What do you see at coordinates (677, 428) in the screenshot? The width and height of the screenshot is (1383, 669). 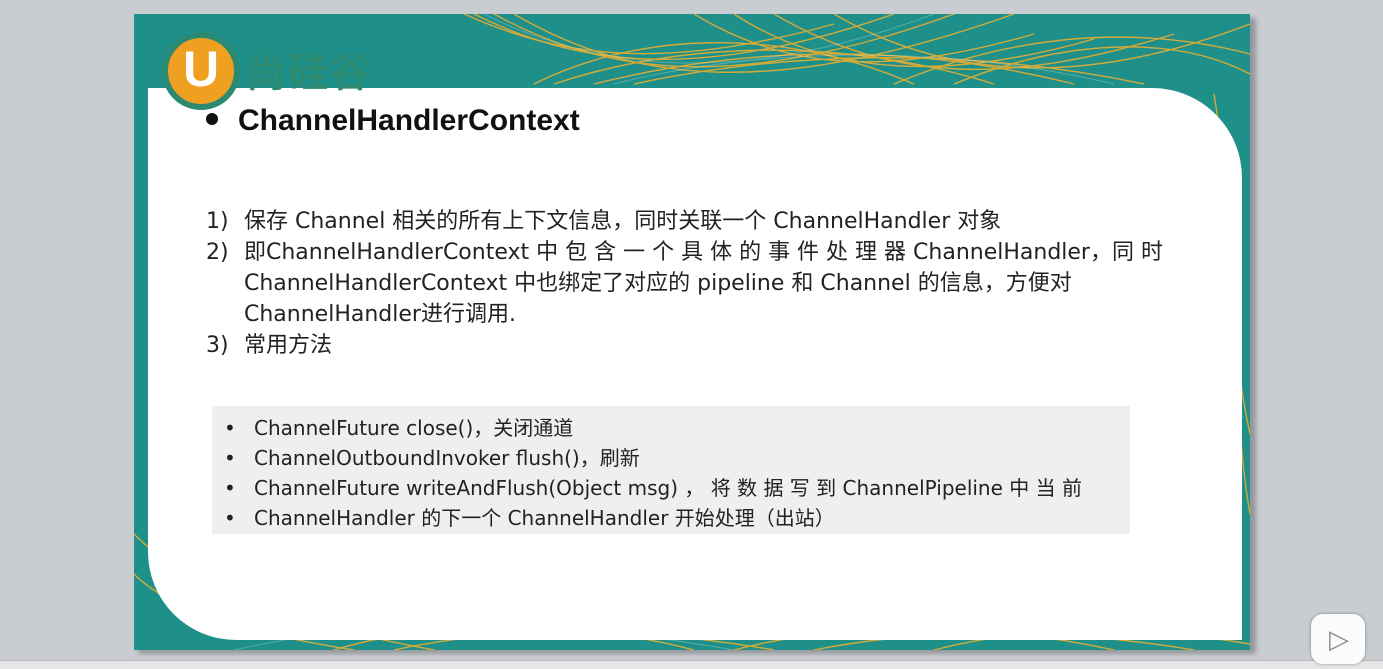 I see `method-item: • ChannelFuture close()，关闭通道` at bounding box center [677, 428].